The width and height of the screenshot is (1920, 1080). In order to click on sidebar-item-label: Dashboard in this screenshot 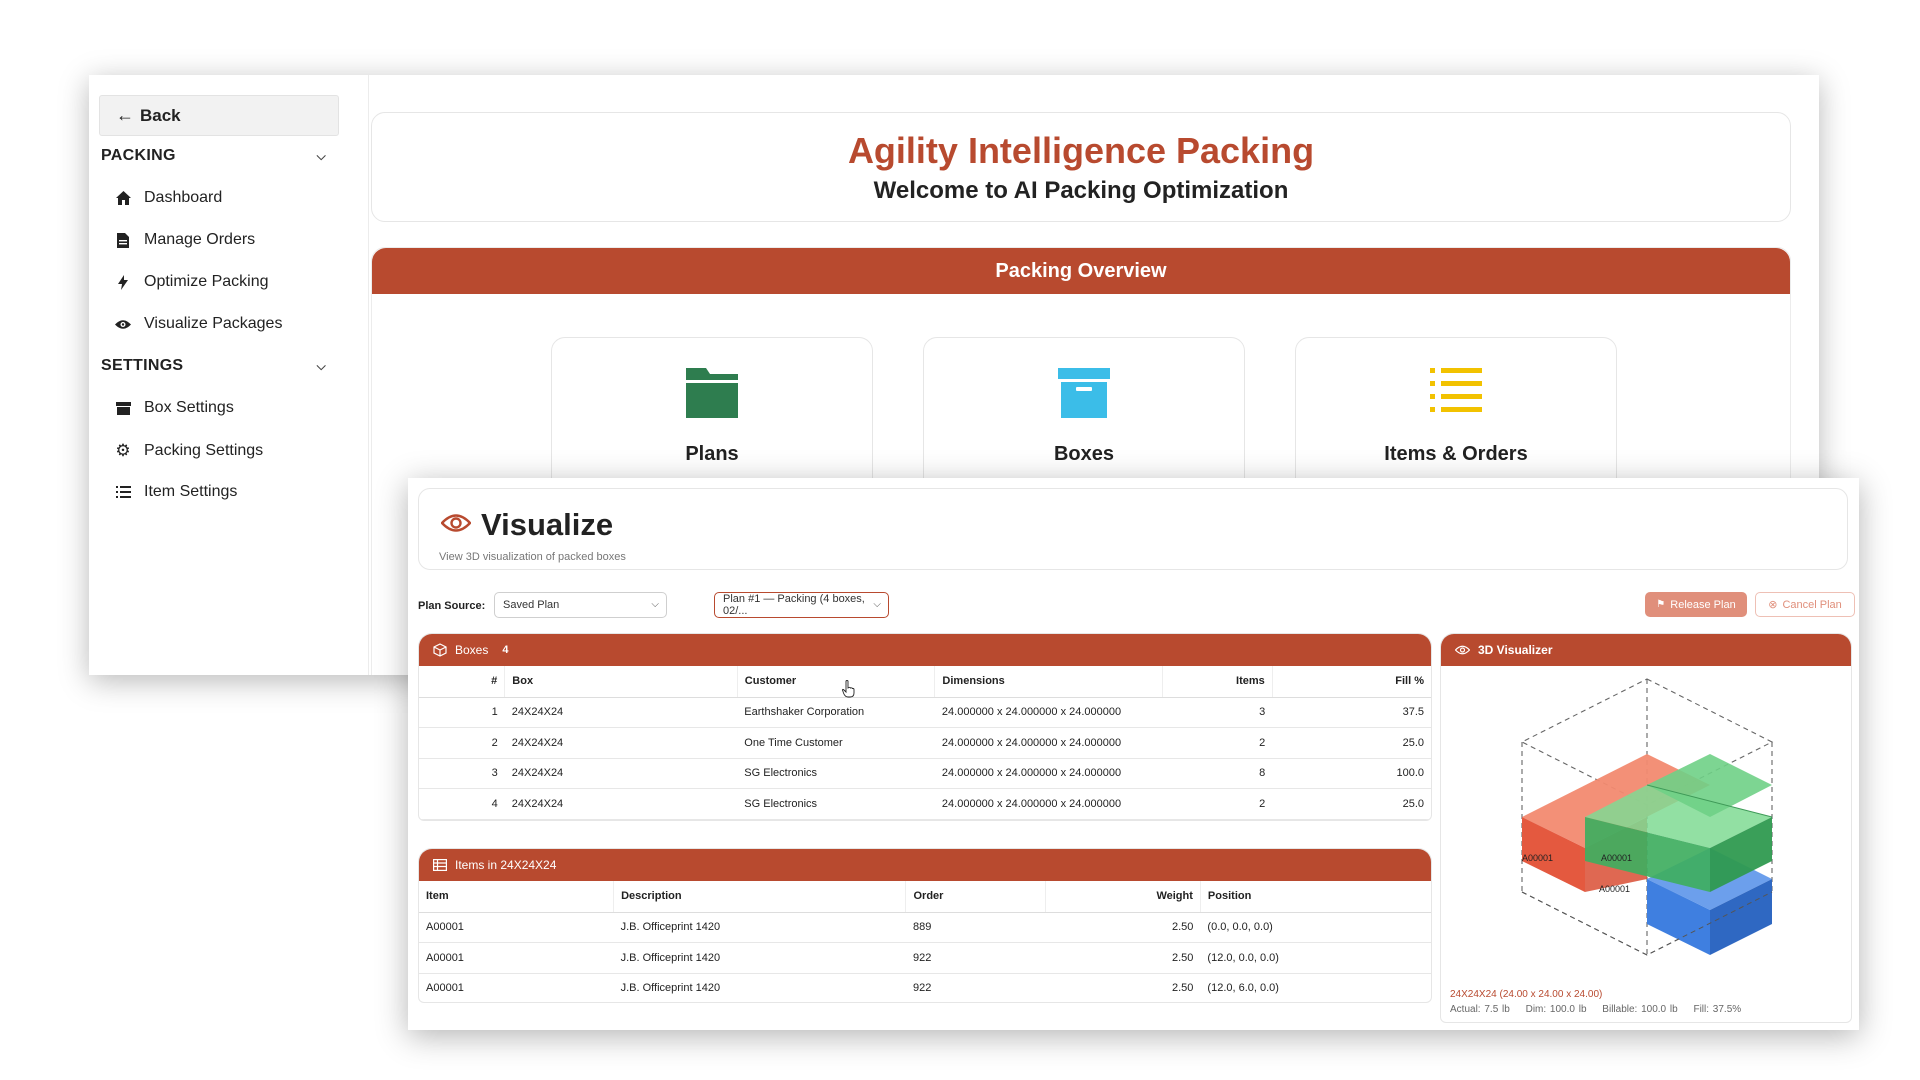, I will do `click(183, 197)`.